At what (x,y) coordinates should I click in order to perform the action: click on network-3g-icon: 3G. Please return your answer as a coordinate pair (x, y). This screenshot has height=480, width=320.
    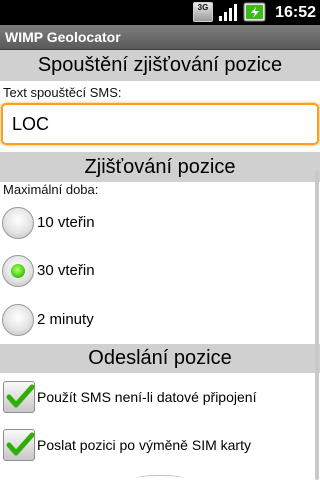
    Looking at the image, I should click on (203, 12).